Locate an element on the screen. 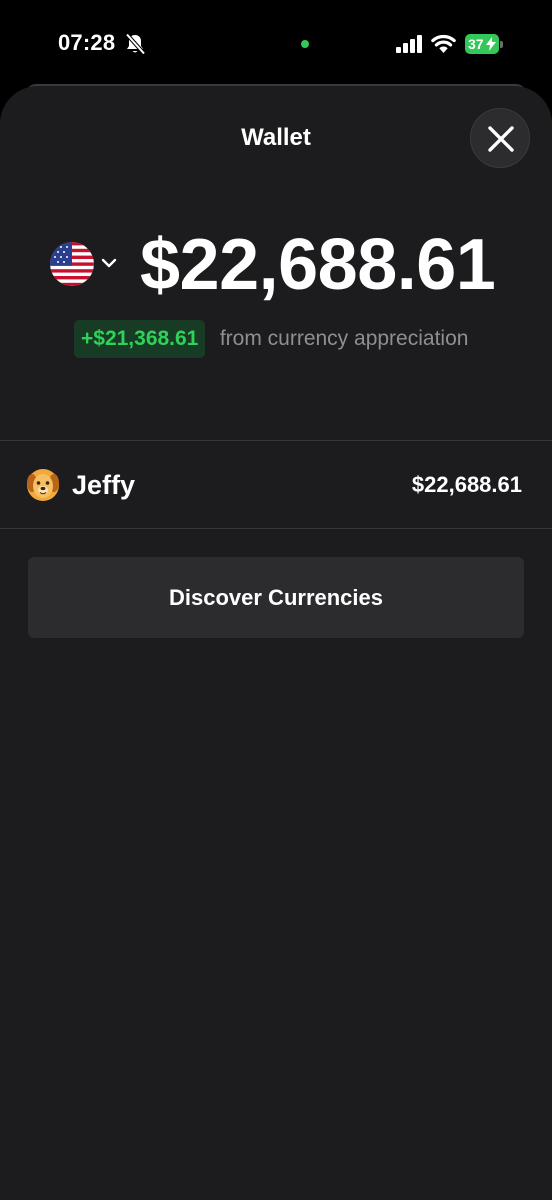 This screenshot has height=1200, width=552. battery-indicator: 37 is located at coordinates (484, 44).